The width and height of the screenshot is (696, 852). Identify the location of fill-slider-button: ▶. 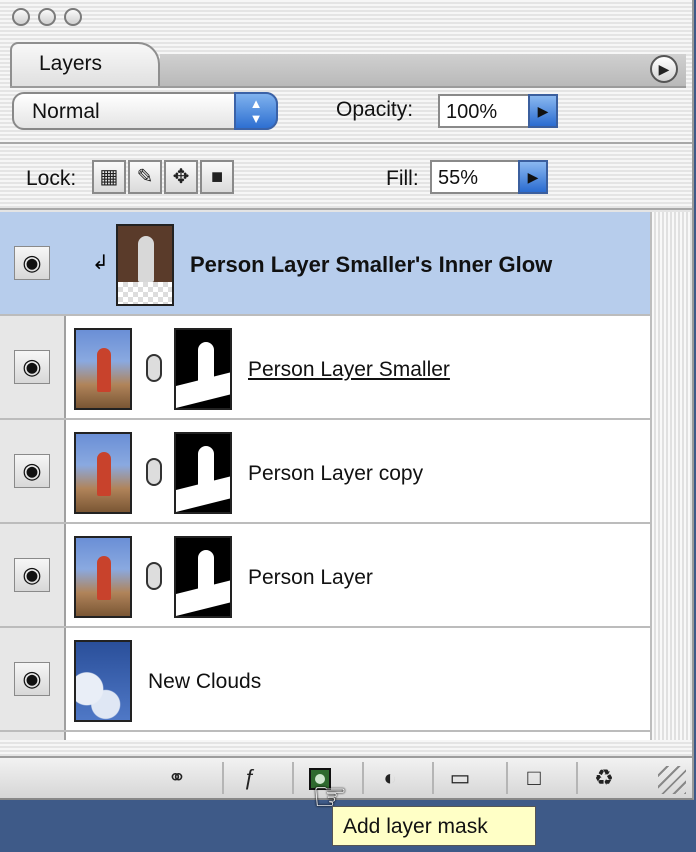
(533, 177).